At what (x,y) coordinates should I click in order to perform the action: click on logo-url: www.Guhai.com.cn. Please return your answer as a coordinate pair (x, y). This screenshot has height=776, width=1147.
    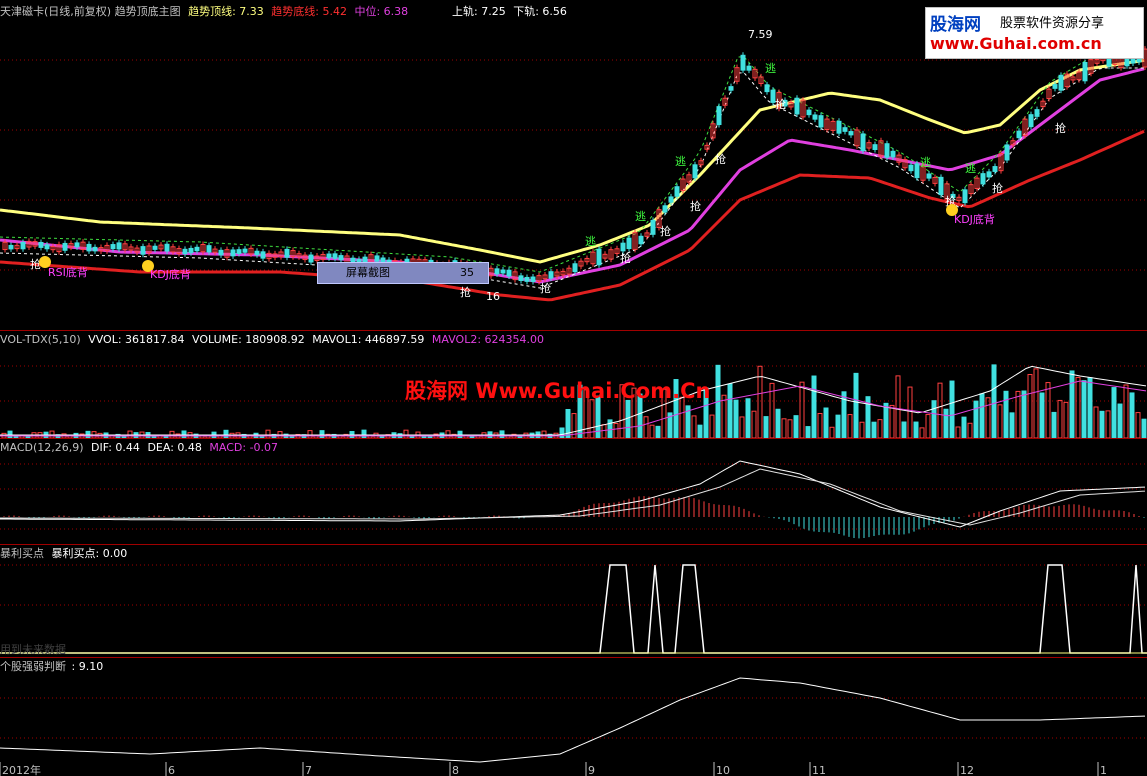
    Looking at the image, I should click on (1016, 43).